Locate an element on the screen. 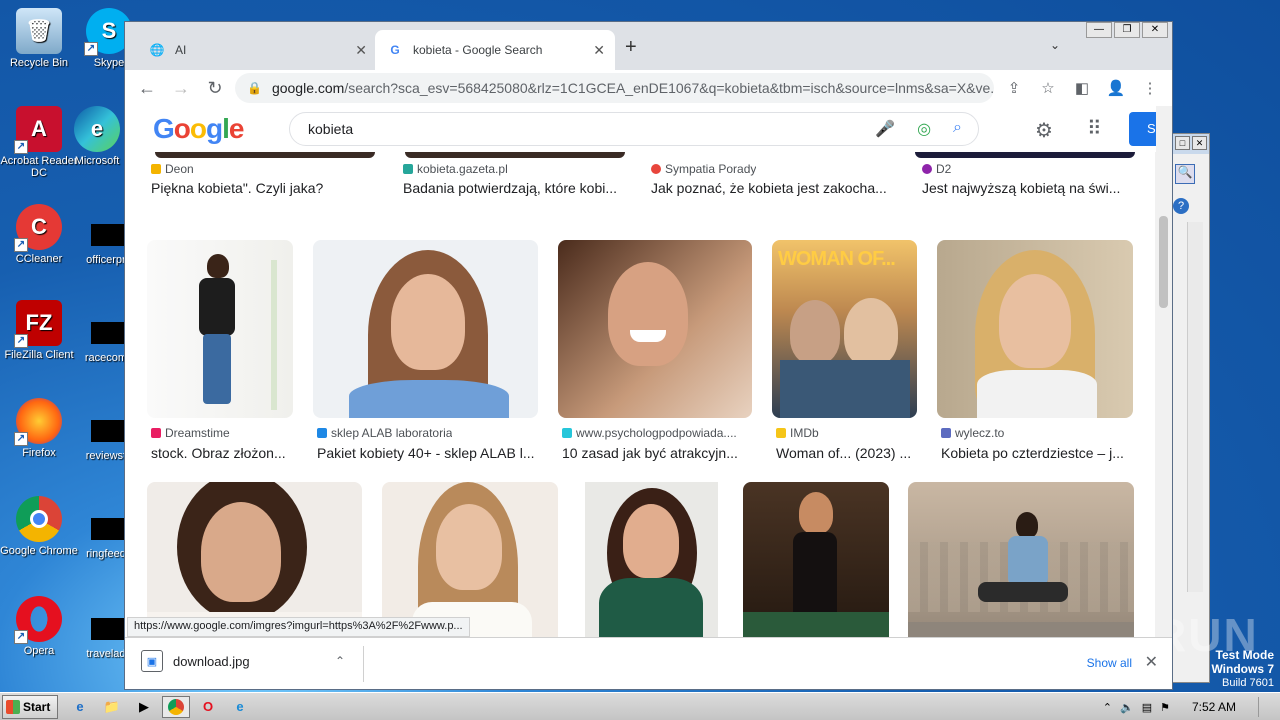 Image resolution: width=1280 pixels, height=720 pixels. window-controls: — ❐ ✕ is located at coordinates (1127, 30).